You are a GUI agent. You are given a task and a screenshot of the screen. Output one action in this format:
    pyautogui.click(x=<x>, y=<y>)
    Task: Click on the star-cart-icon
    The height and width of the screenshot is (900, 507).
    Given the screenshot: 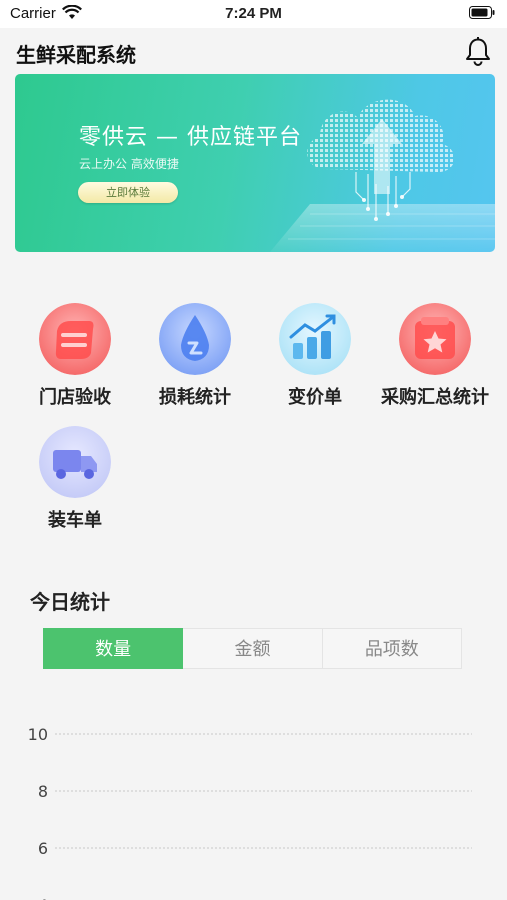 What is the action you would take?
    pyautogui.click(x=435, y=339)
    